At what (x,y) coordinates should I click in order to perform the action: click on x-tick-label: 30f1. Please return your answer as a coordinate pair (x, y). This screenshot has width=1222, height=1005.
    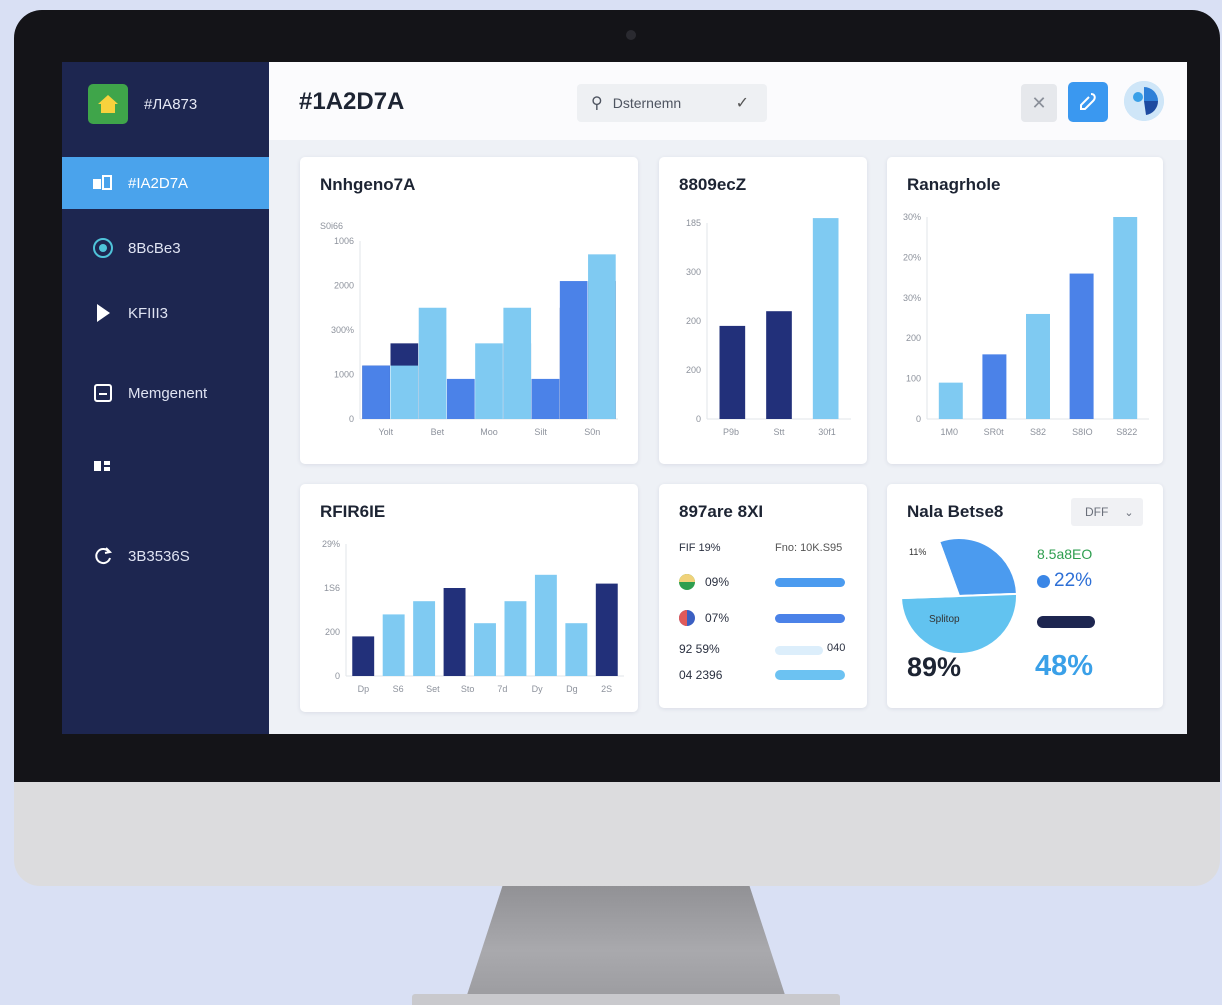
    Looking at the image, I should click on (827, 432).